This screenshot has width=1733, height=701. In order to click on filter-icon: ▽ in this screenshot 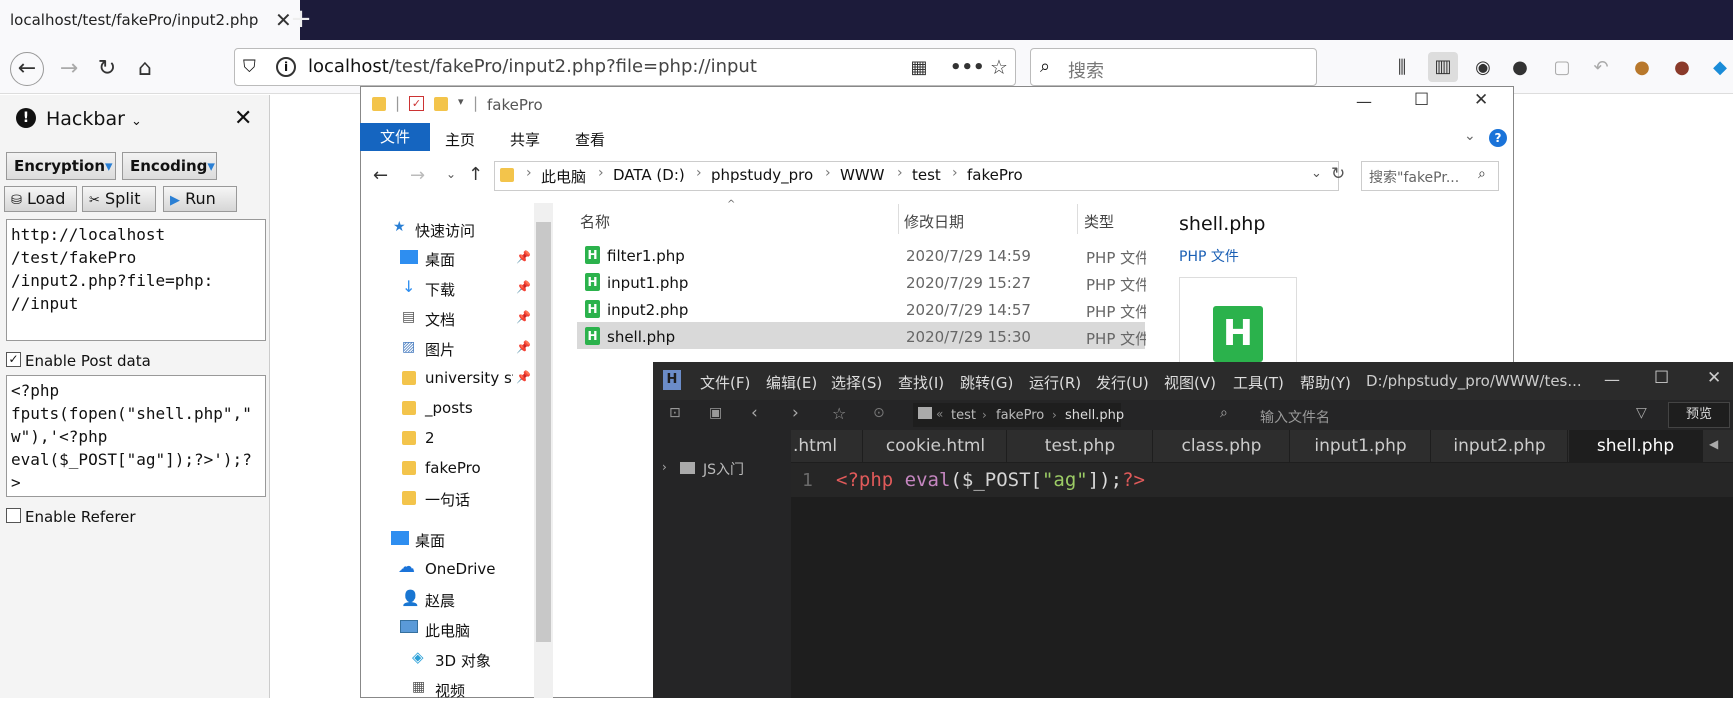, I will do `click(1641, 413)`.